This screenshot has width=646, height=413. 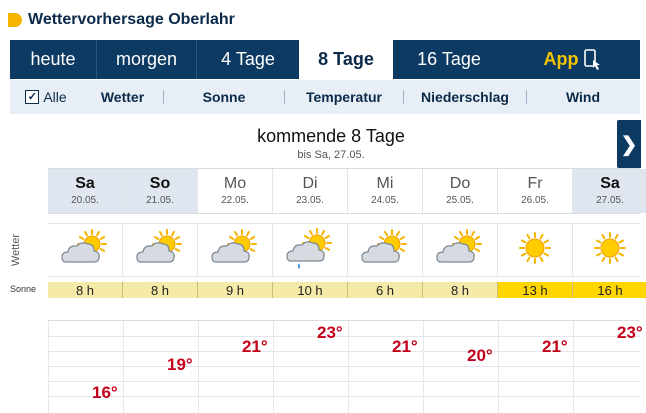 I want to click on tab-16-tage: 16 Tage, so click(x=449, y=59).